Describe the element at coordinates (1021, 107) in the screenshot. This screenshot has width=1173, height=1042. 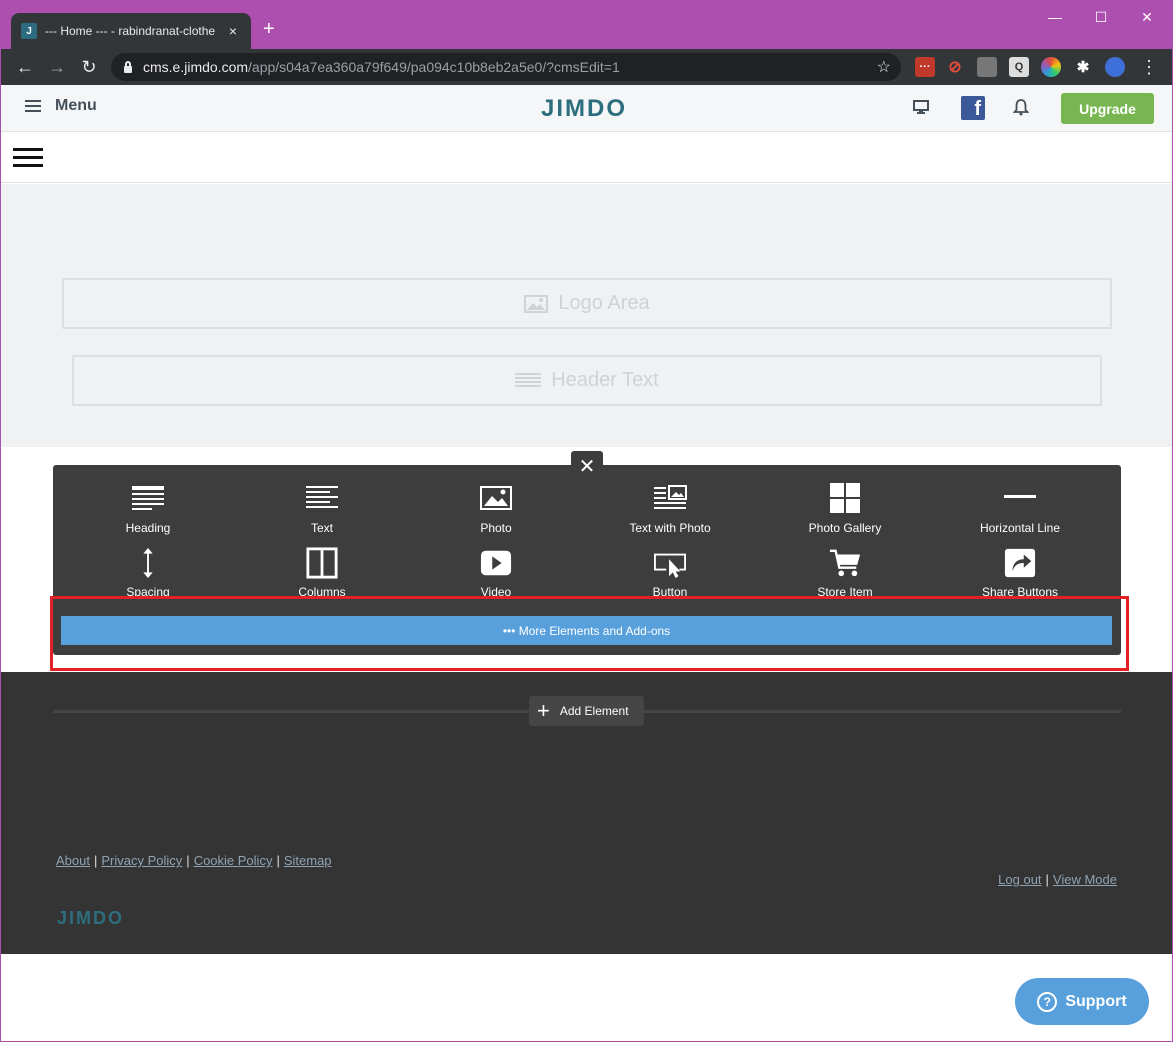
I see `notification-bell-icon` at that location.